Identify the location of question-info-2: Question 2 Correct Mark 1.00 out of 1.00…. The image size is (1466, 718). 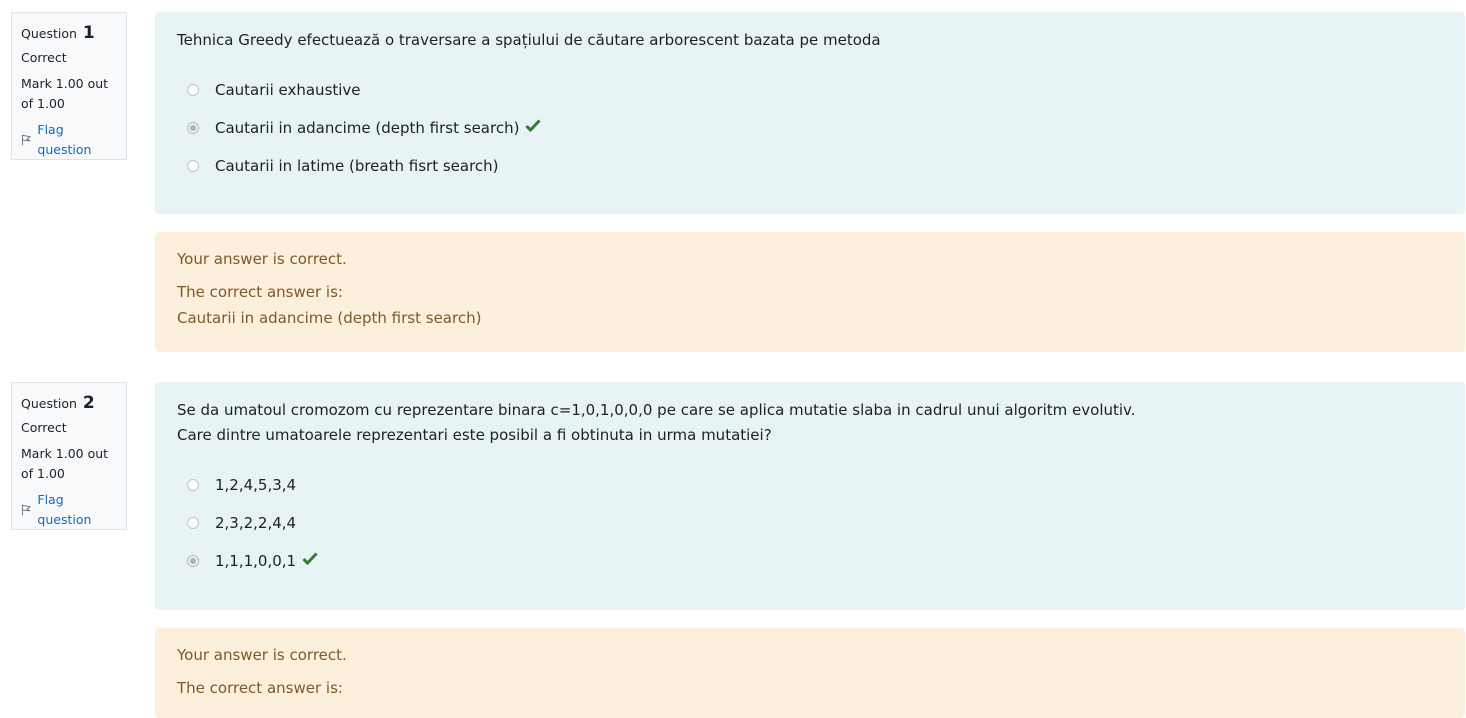
(69, 456).